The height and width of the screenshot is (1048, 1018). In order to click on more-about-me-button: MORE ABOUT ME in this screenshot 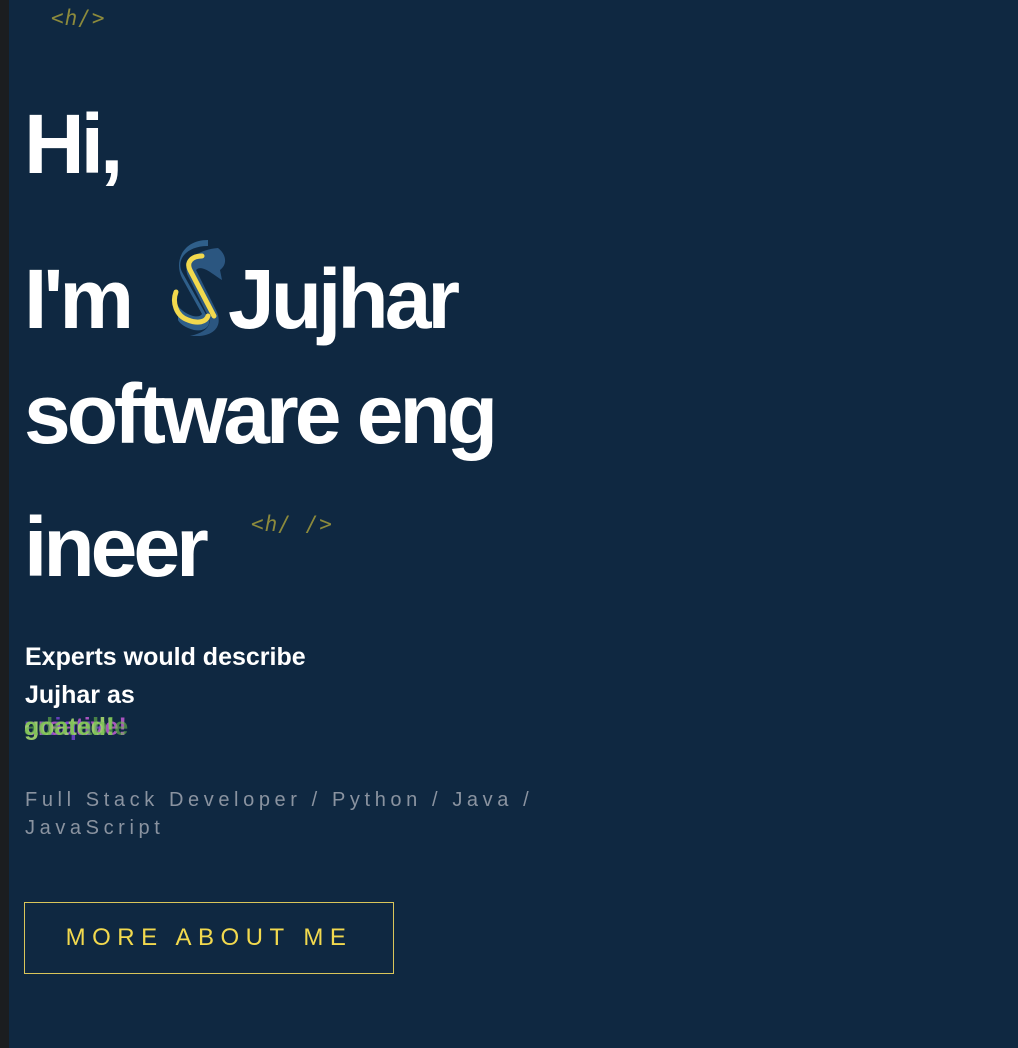, I will do `click(209, 938)`.